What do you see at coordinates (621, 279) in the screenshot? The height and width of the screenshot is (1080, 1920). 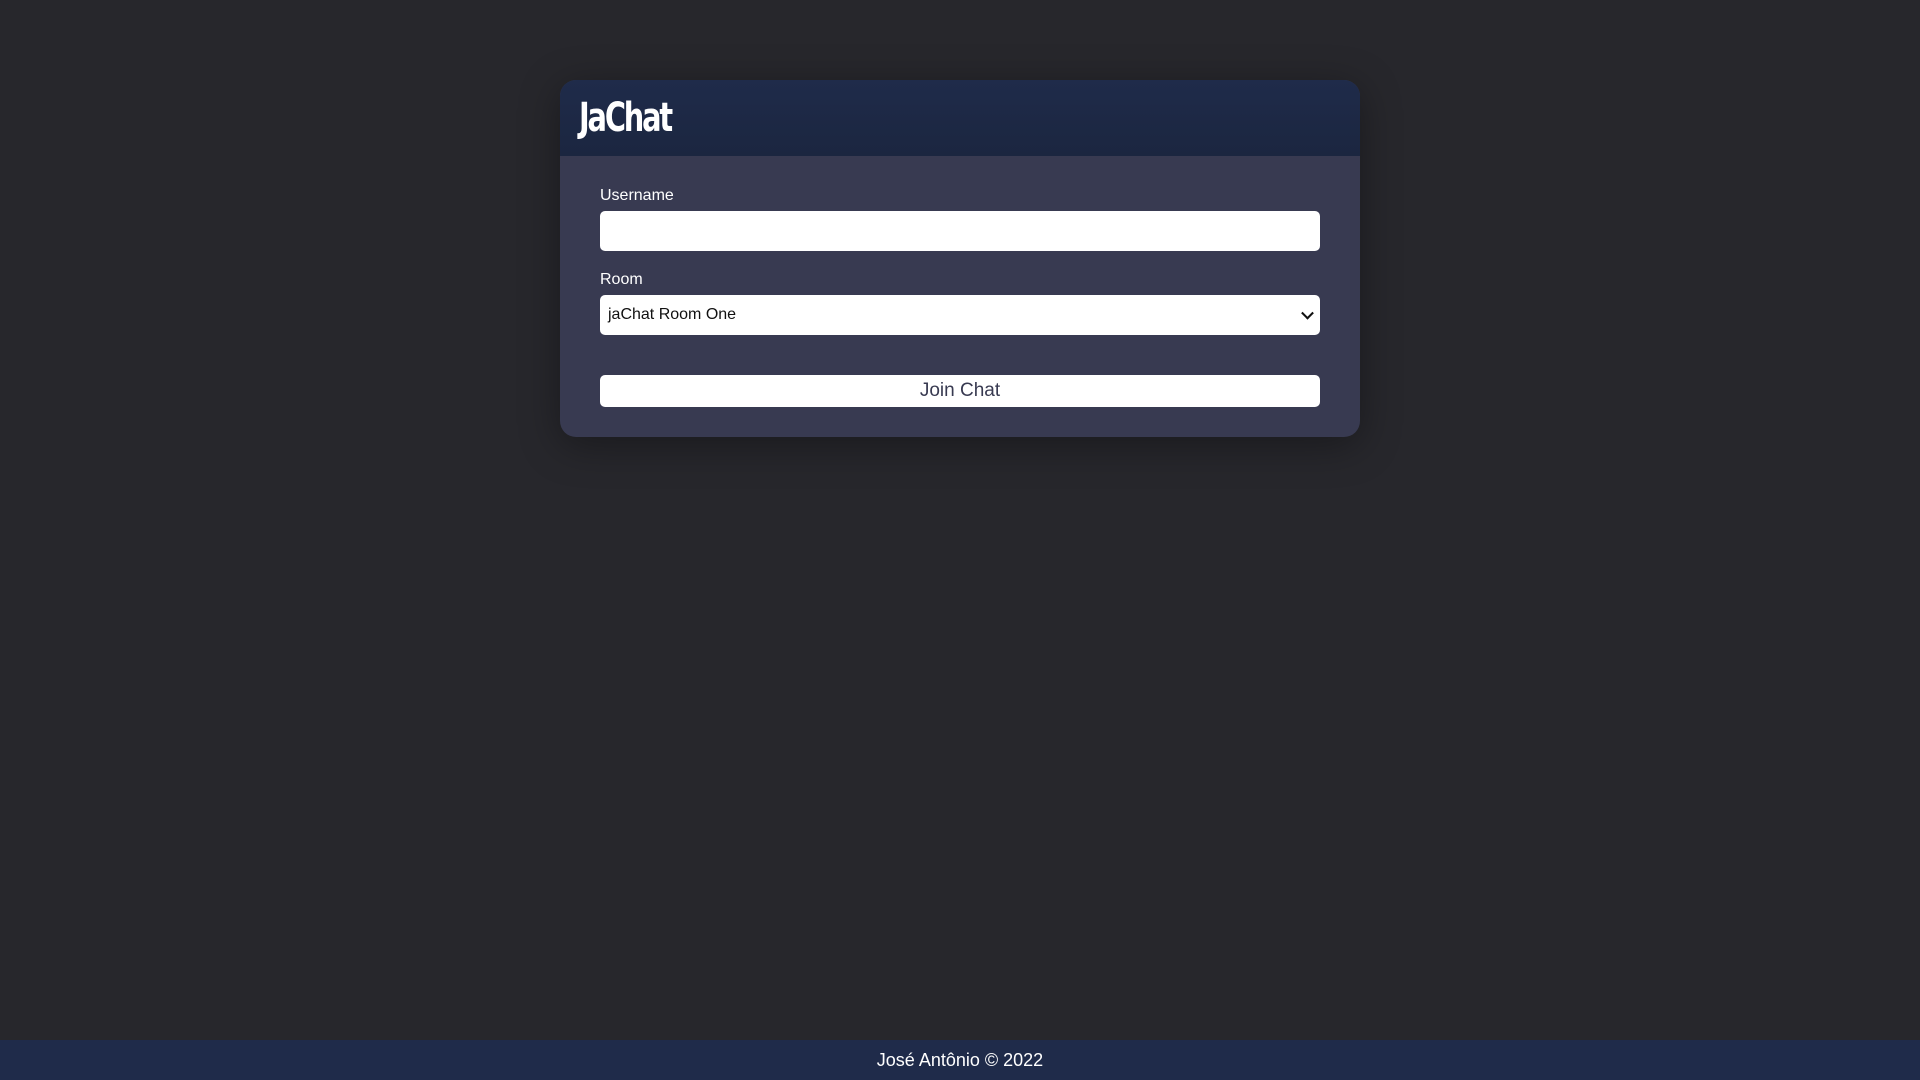 I see `room-label: Room` at bounding box center [621, 279].